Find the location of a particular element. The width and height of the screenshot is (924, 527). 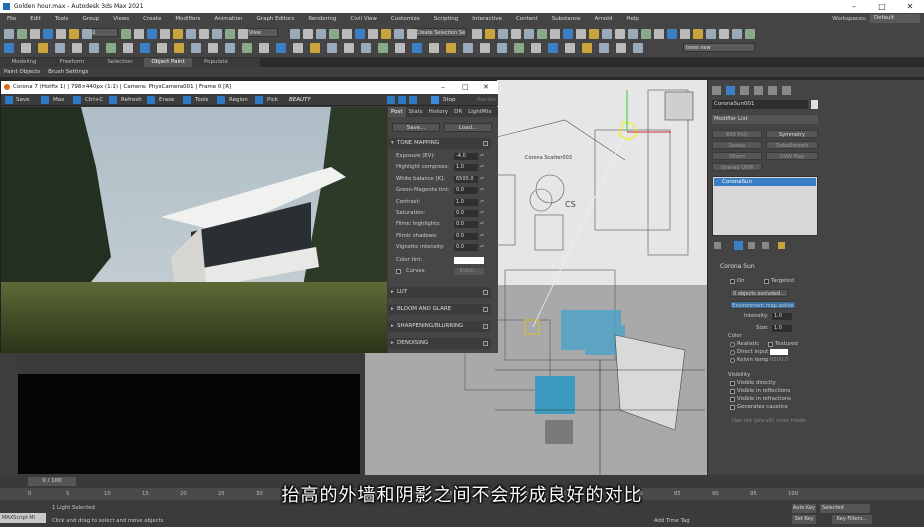

corona-refresh-button: Refresh is located at coordinates (131, 100).